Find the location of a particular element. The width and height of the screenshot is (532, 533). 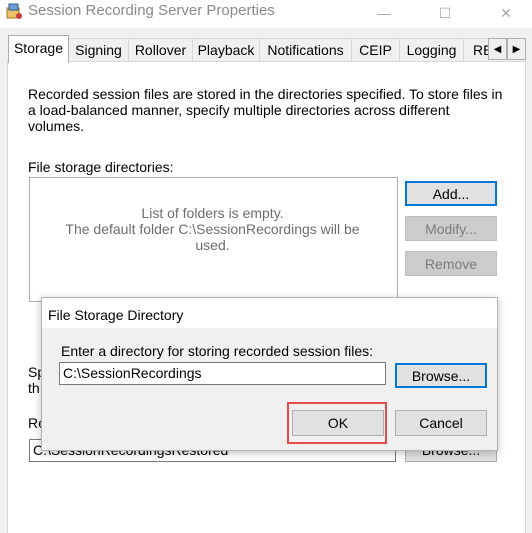

tab-ceip: CEIP is located at coordinates (375, 49).